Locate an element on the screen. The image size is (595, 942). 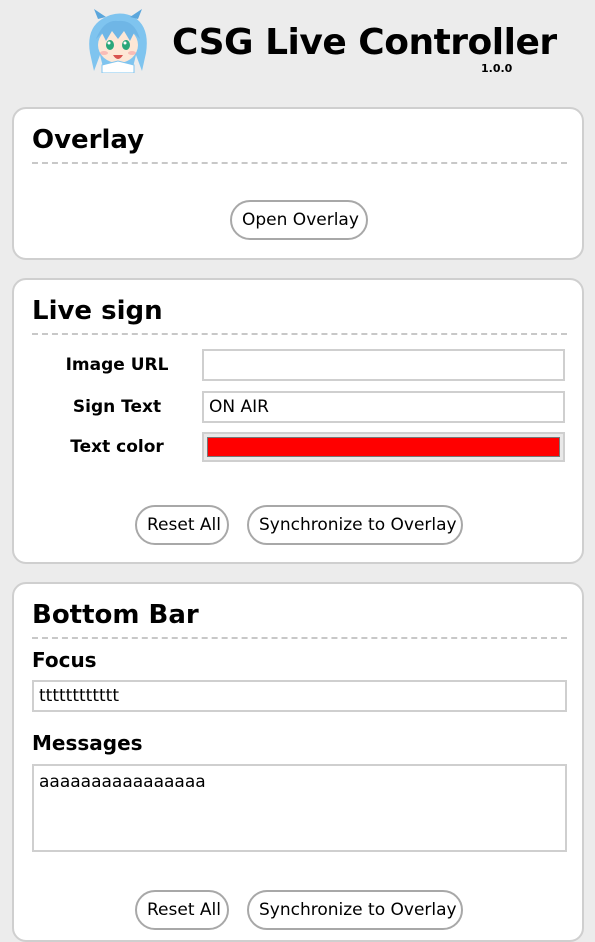
messages-textarea: aaaaaaaaaaaaaaaa is located at coordinates (299, 808).